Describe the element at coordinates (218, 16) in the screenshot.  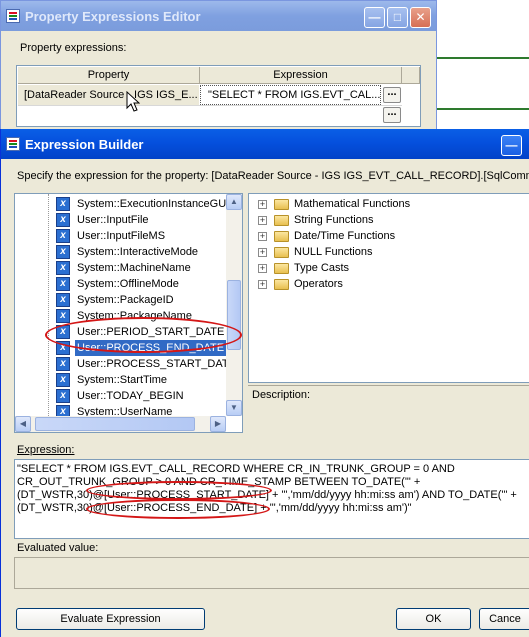
I see `title-bar: Property Expressions Editor — □ ✕` at that location.